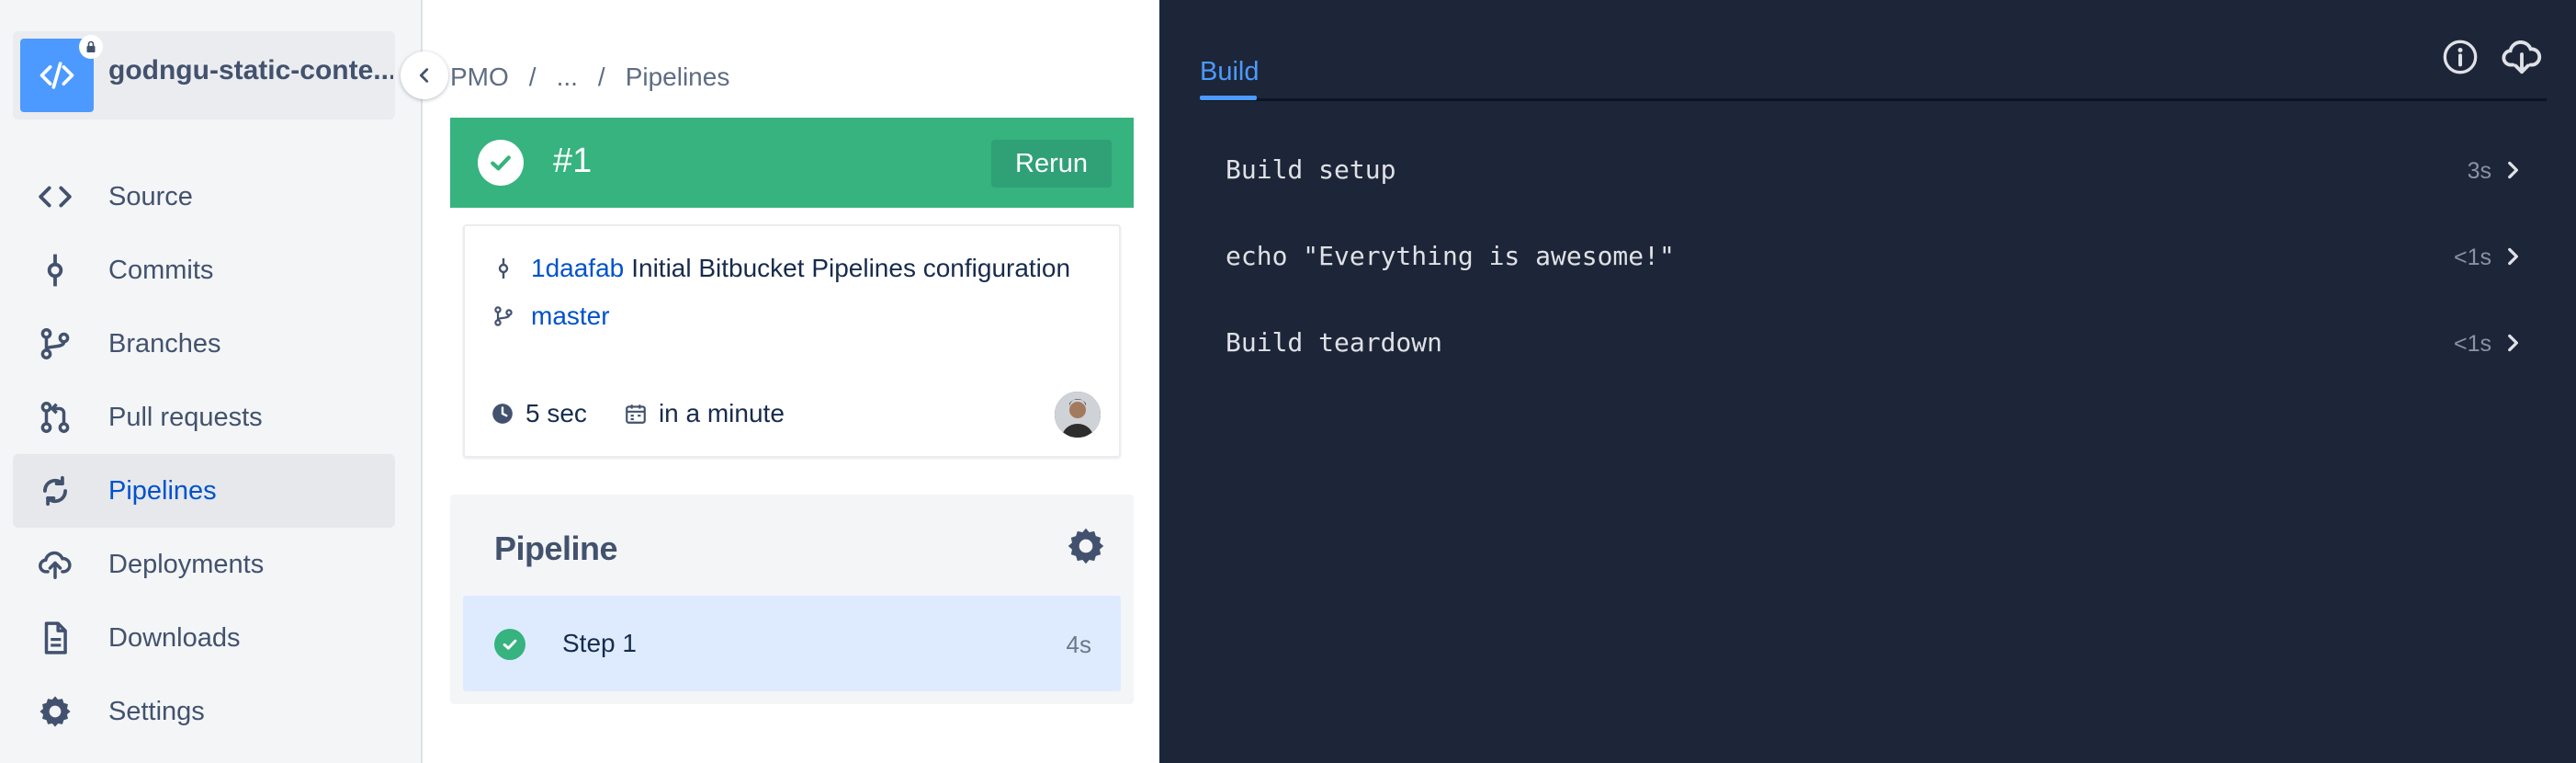  I want to click on active-tab-indicator, so click(1228, 98).